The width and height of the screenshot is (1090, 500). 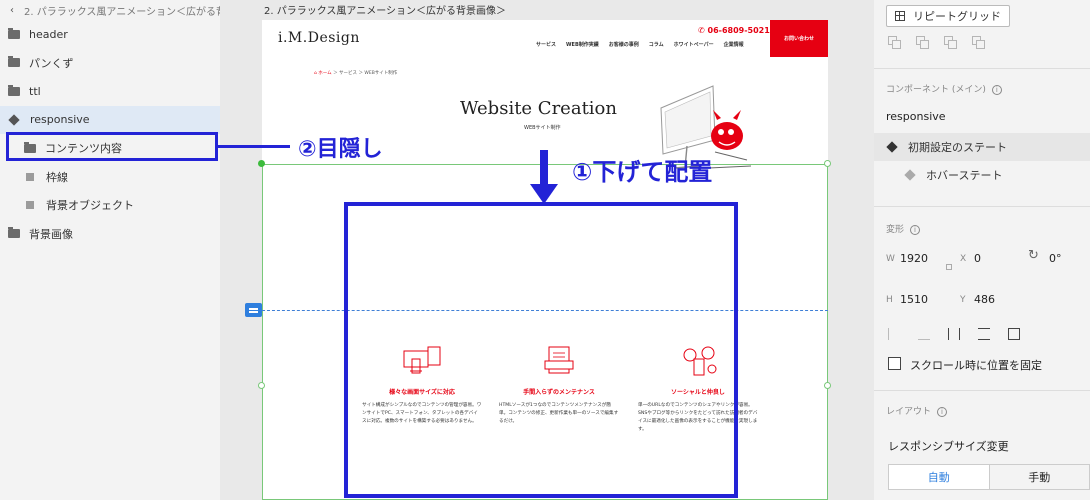 I want to click on boolean-add-icon, so click(x=895, y=43).